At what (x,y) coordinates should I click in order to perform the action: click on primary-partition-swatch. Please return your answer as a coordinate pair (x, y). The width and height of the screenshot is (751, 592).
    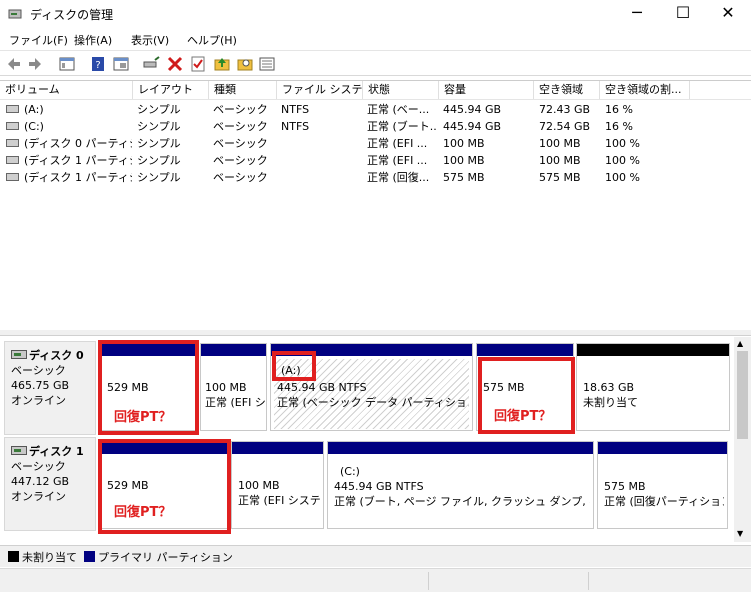
    Looking at the image, I should click on (89, 556).